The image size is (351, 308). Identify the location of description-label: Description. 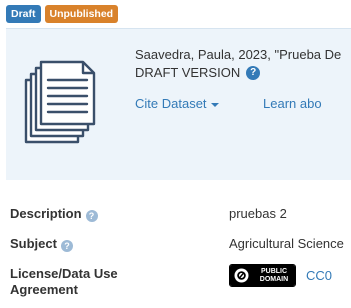
(46, 213).